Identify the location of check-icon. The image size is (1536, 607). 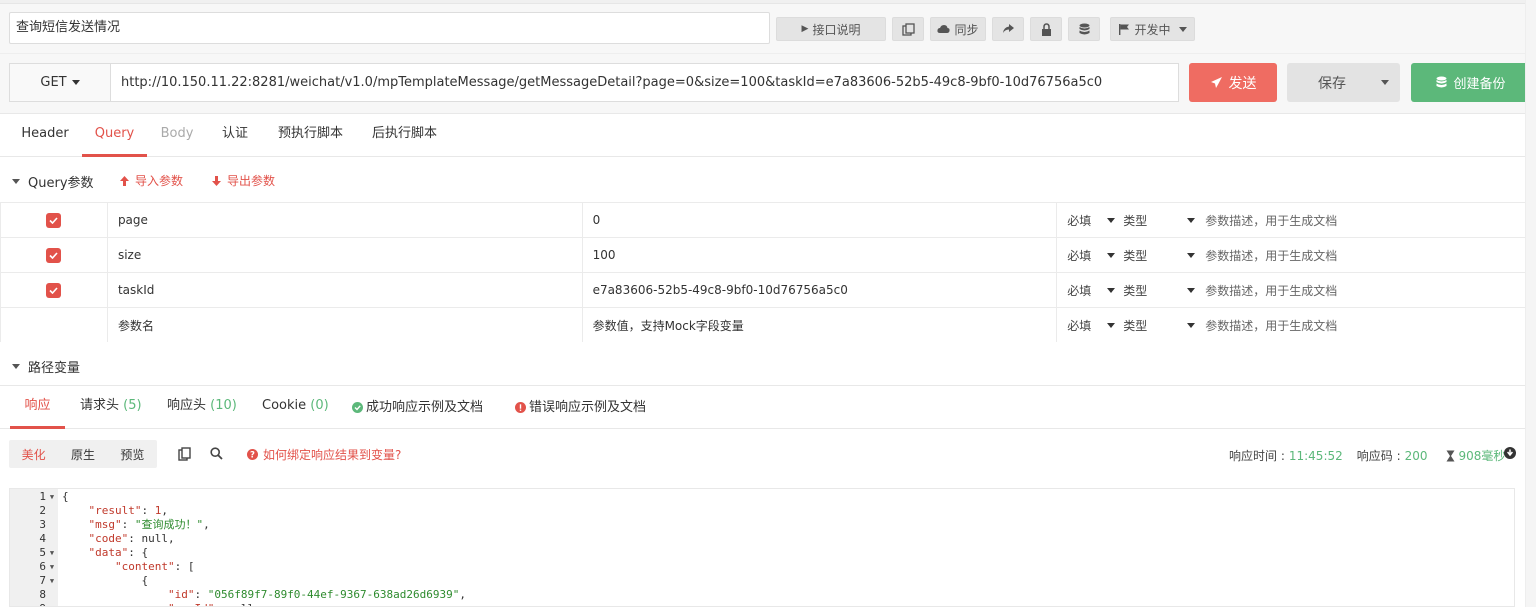
(54, 255).